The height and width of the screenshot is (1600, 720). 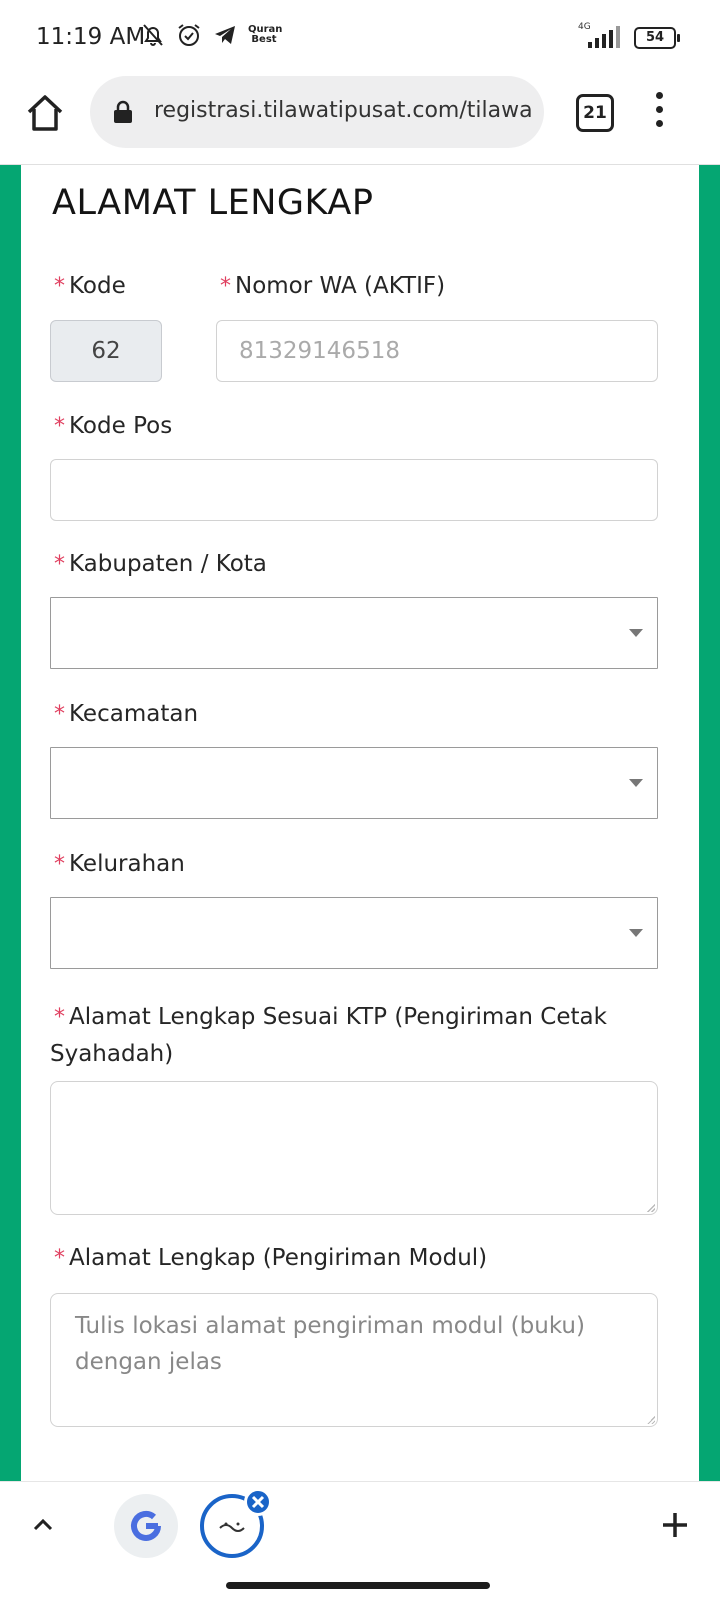 What do you see at coordinates (258, 1502) in the screenshot?
I see `close-tab-icon` at bounding box center [258, 1502].